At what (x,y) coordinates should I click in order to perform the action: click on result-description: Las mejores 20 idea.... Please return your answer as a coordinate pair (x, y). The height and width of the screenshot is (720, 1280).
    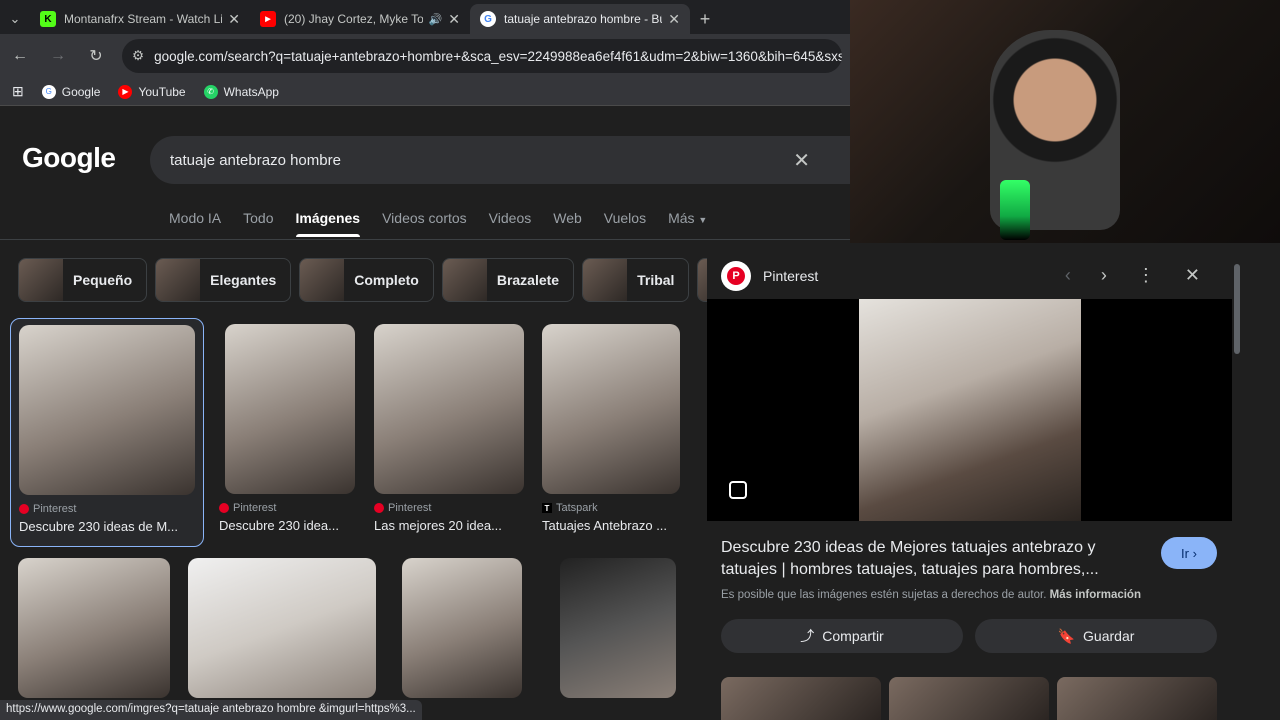
    Looking at the image, I should click on (449, 525).